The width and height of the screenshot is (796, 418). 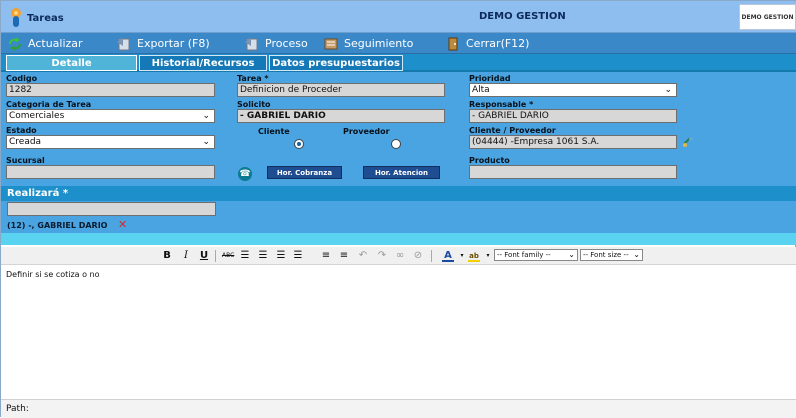 I want to click on realizara-heading: Realizará *, so click(x=398, y=193).